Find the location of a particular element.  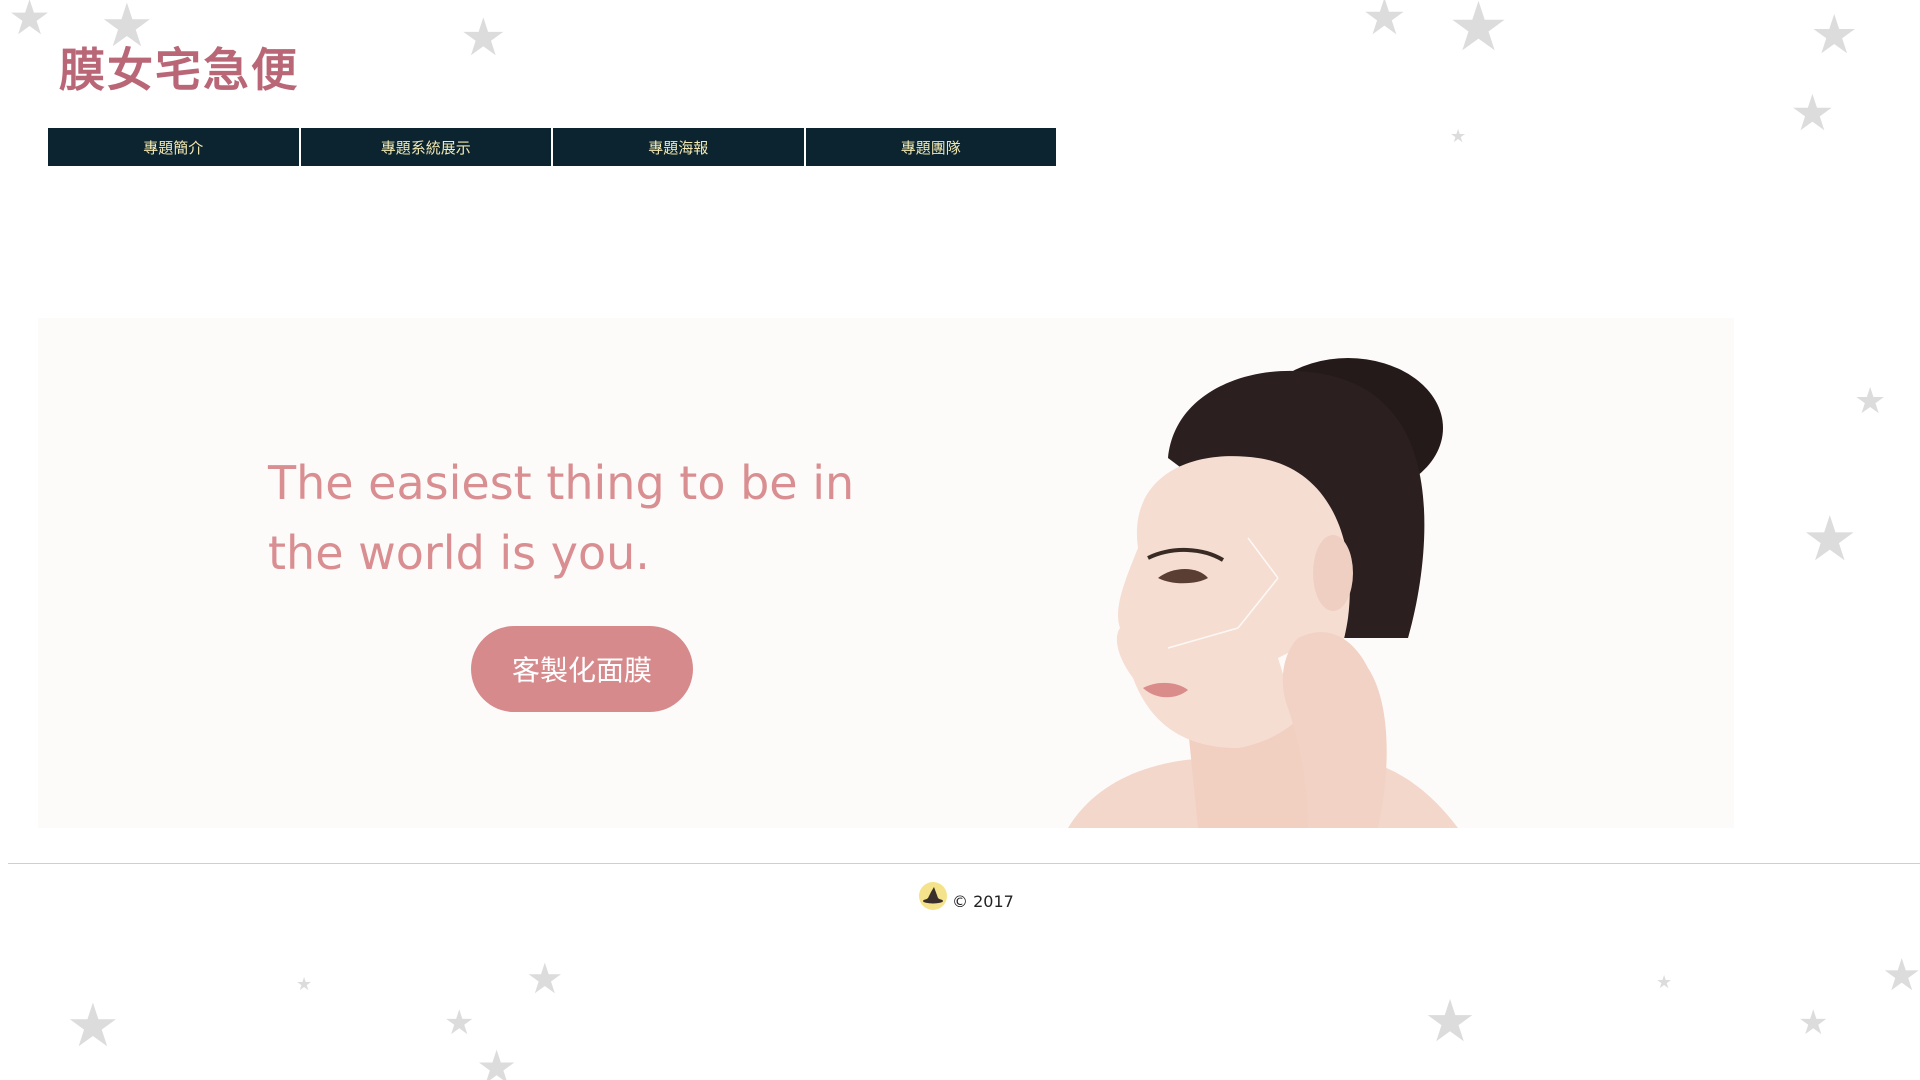

main-nav: 專題簡介 專題系統展示 專題海報 專題團隊 is located at coordinates (552, 147).